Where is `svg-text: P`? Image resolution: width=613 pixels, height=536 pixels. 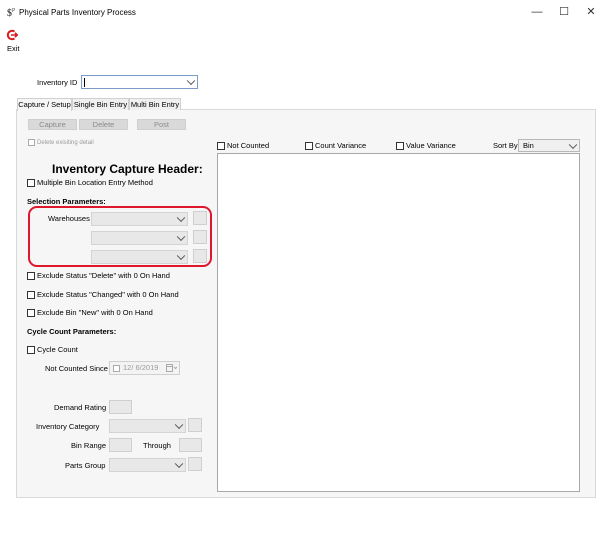
svg-text: P is located at coordinates (14, 11).